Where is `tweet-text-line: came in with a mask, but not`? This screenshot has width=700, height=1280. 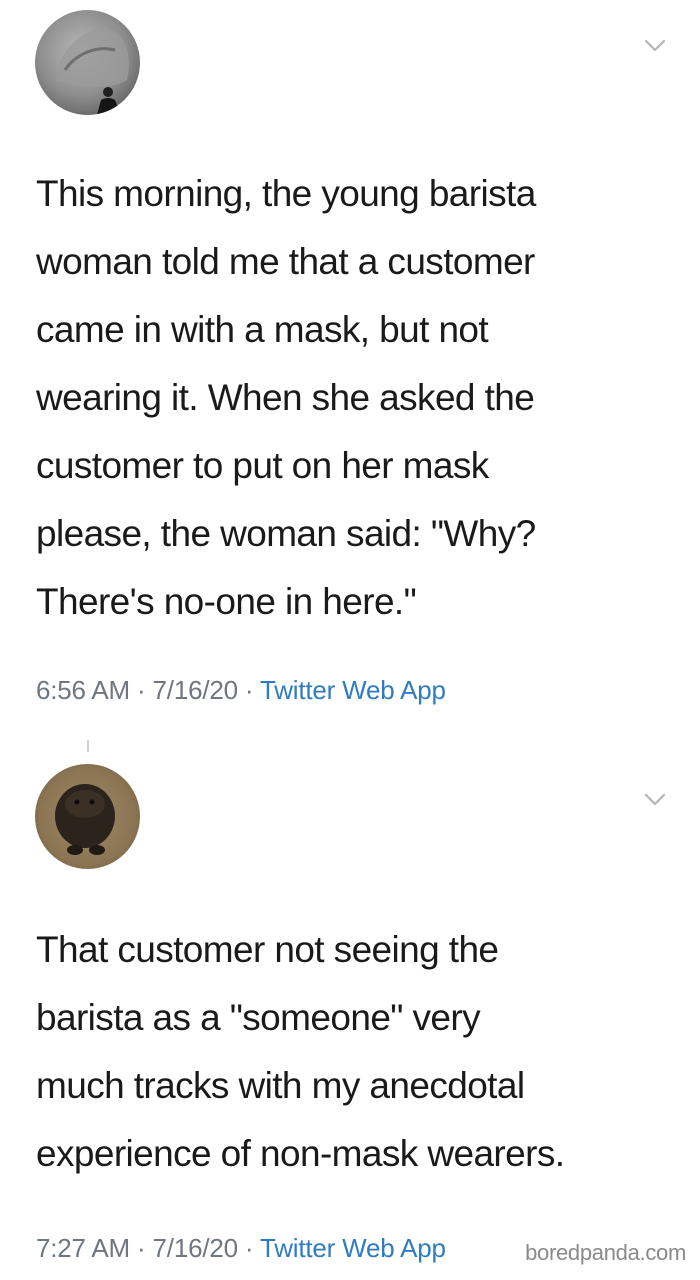 tweet-text-line: came in with a mask, but not is located at coordinates (262, 329).